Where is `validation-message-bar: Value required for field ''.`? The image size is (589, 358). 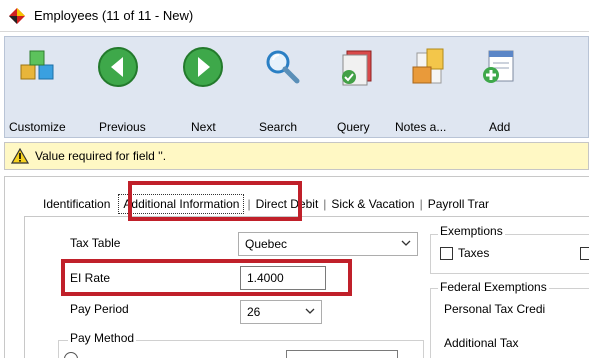
validation-message-bar: Value required for field ''. is located at coordinates (296, 156).